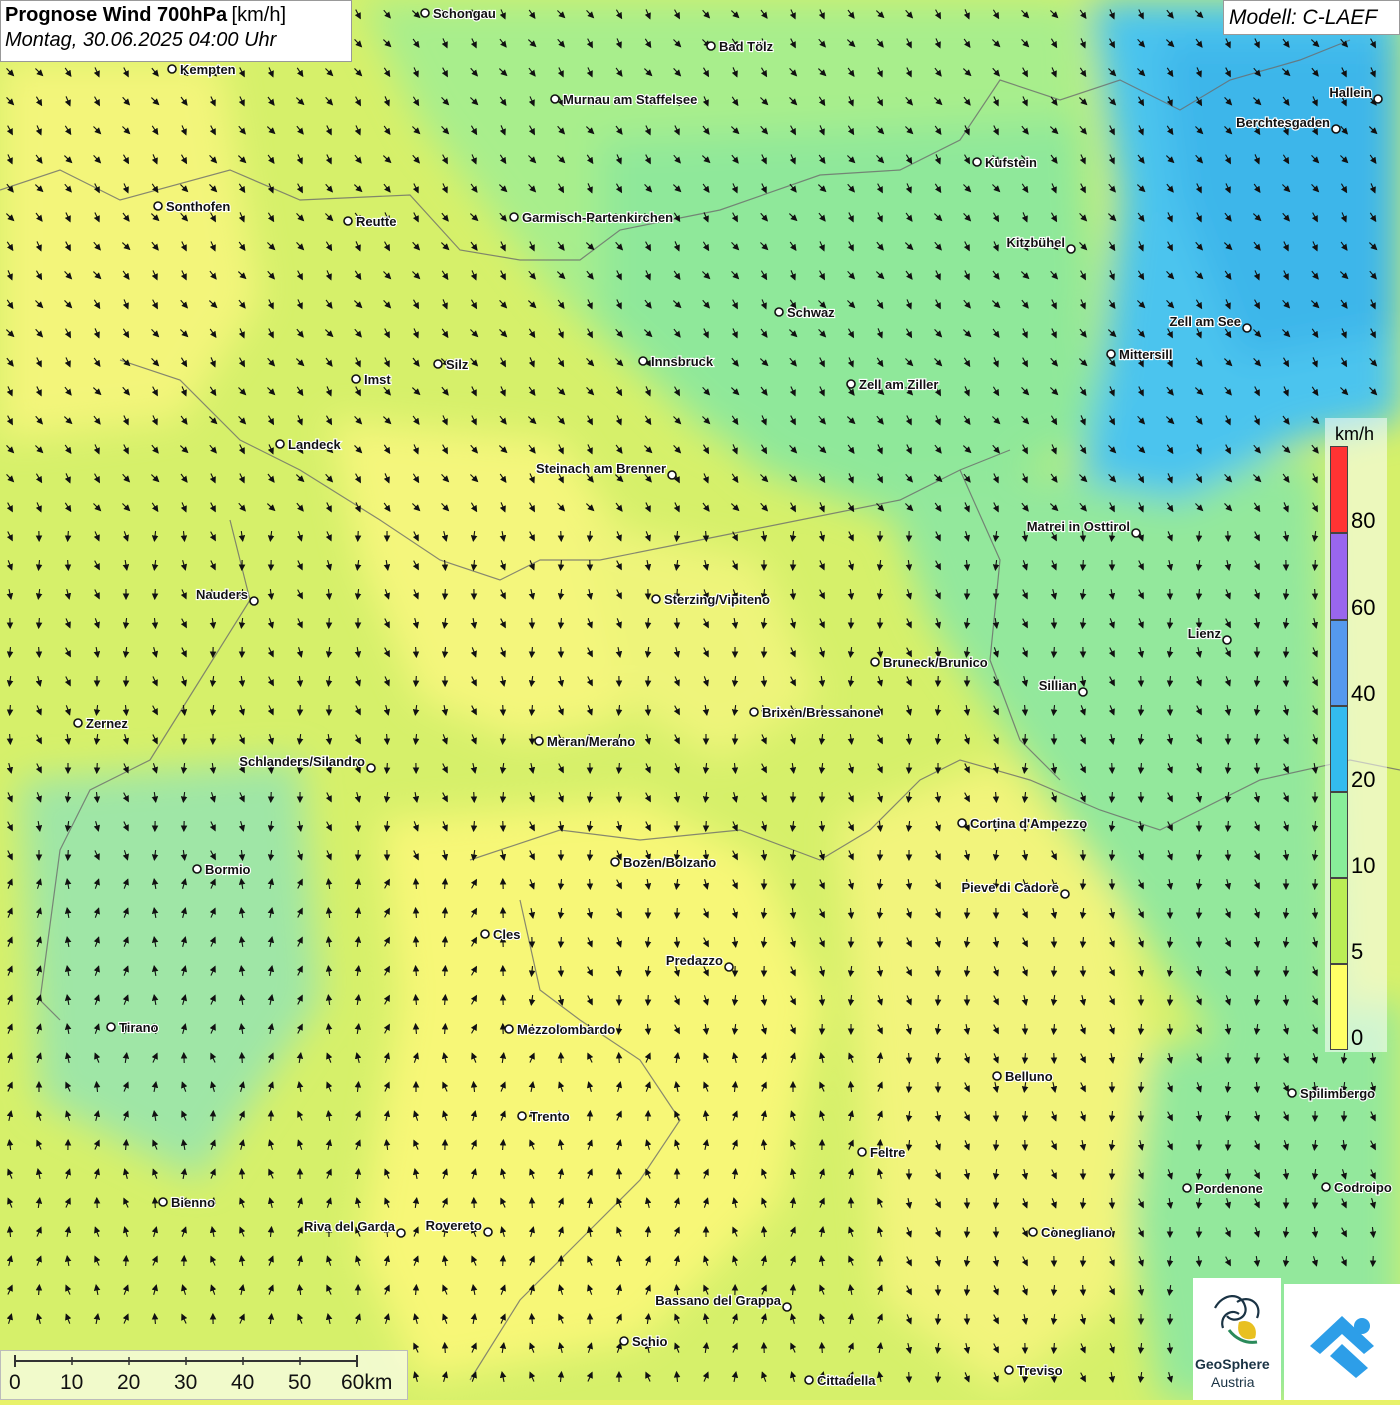 This screenshot has width=1400, height=1405. Describe the element at coordinates (193, 1202) in the screenshot. I see `city-label: Bienno` at that location.